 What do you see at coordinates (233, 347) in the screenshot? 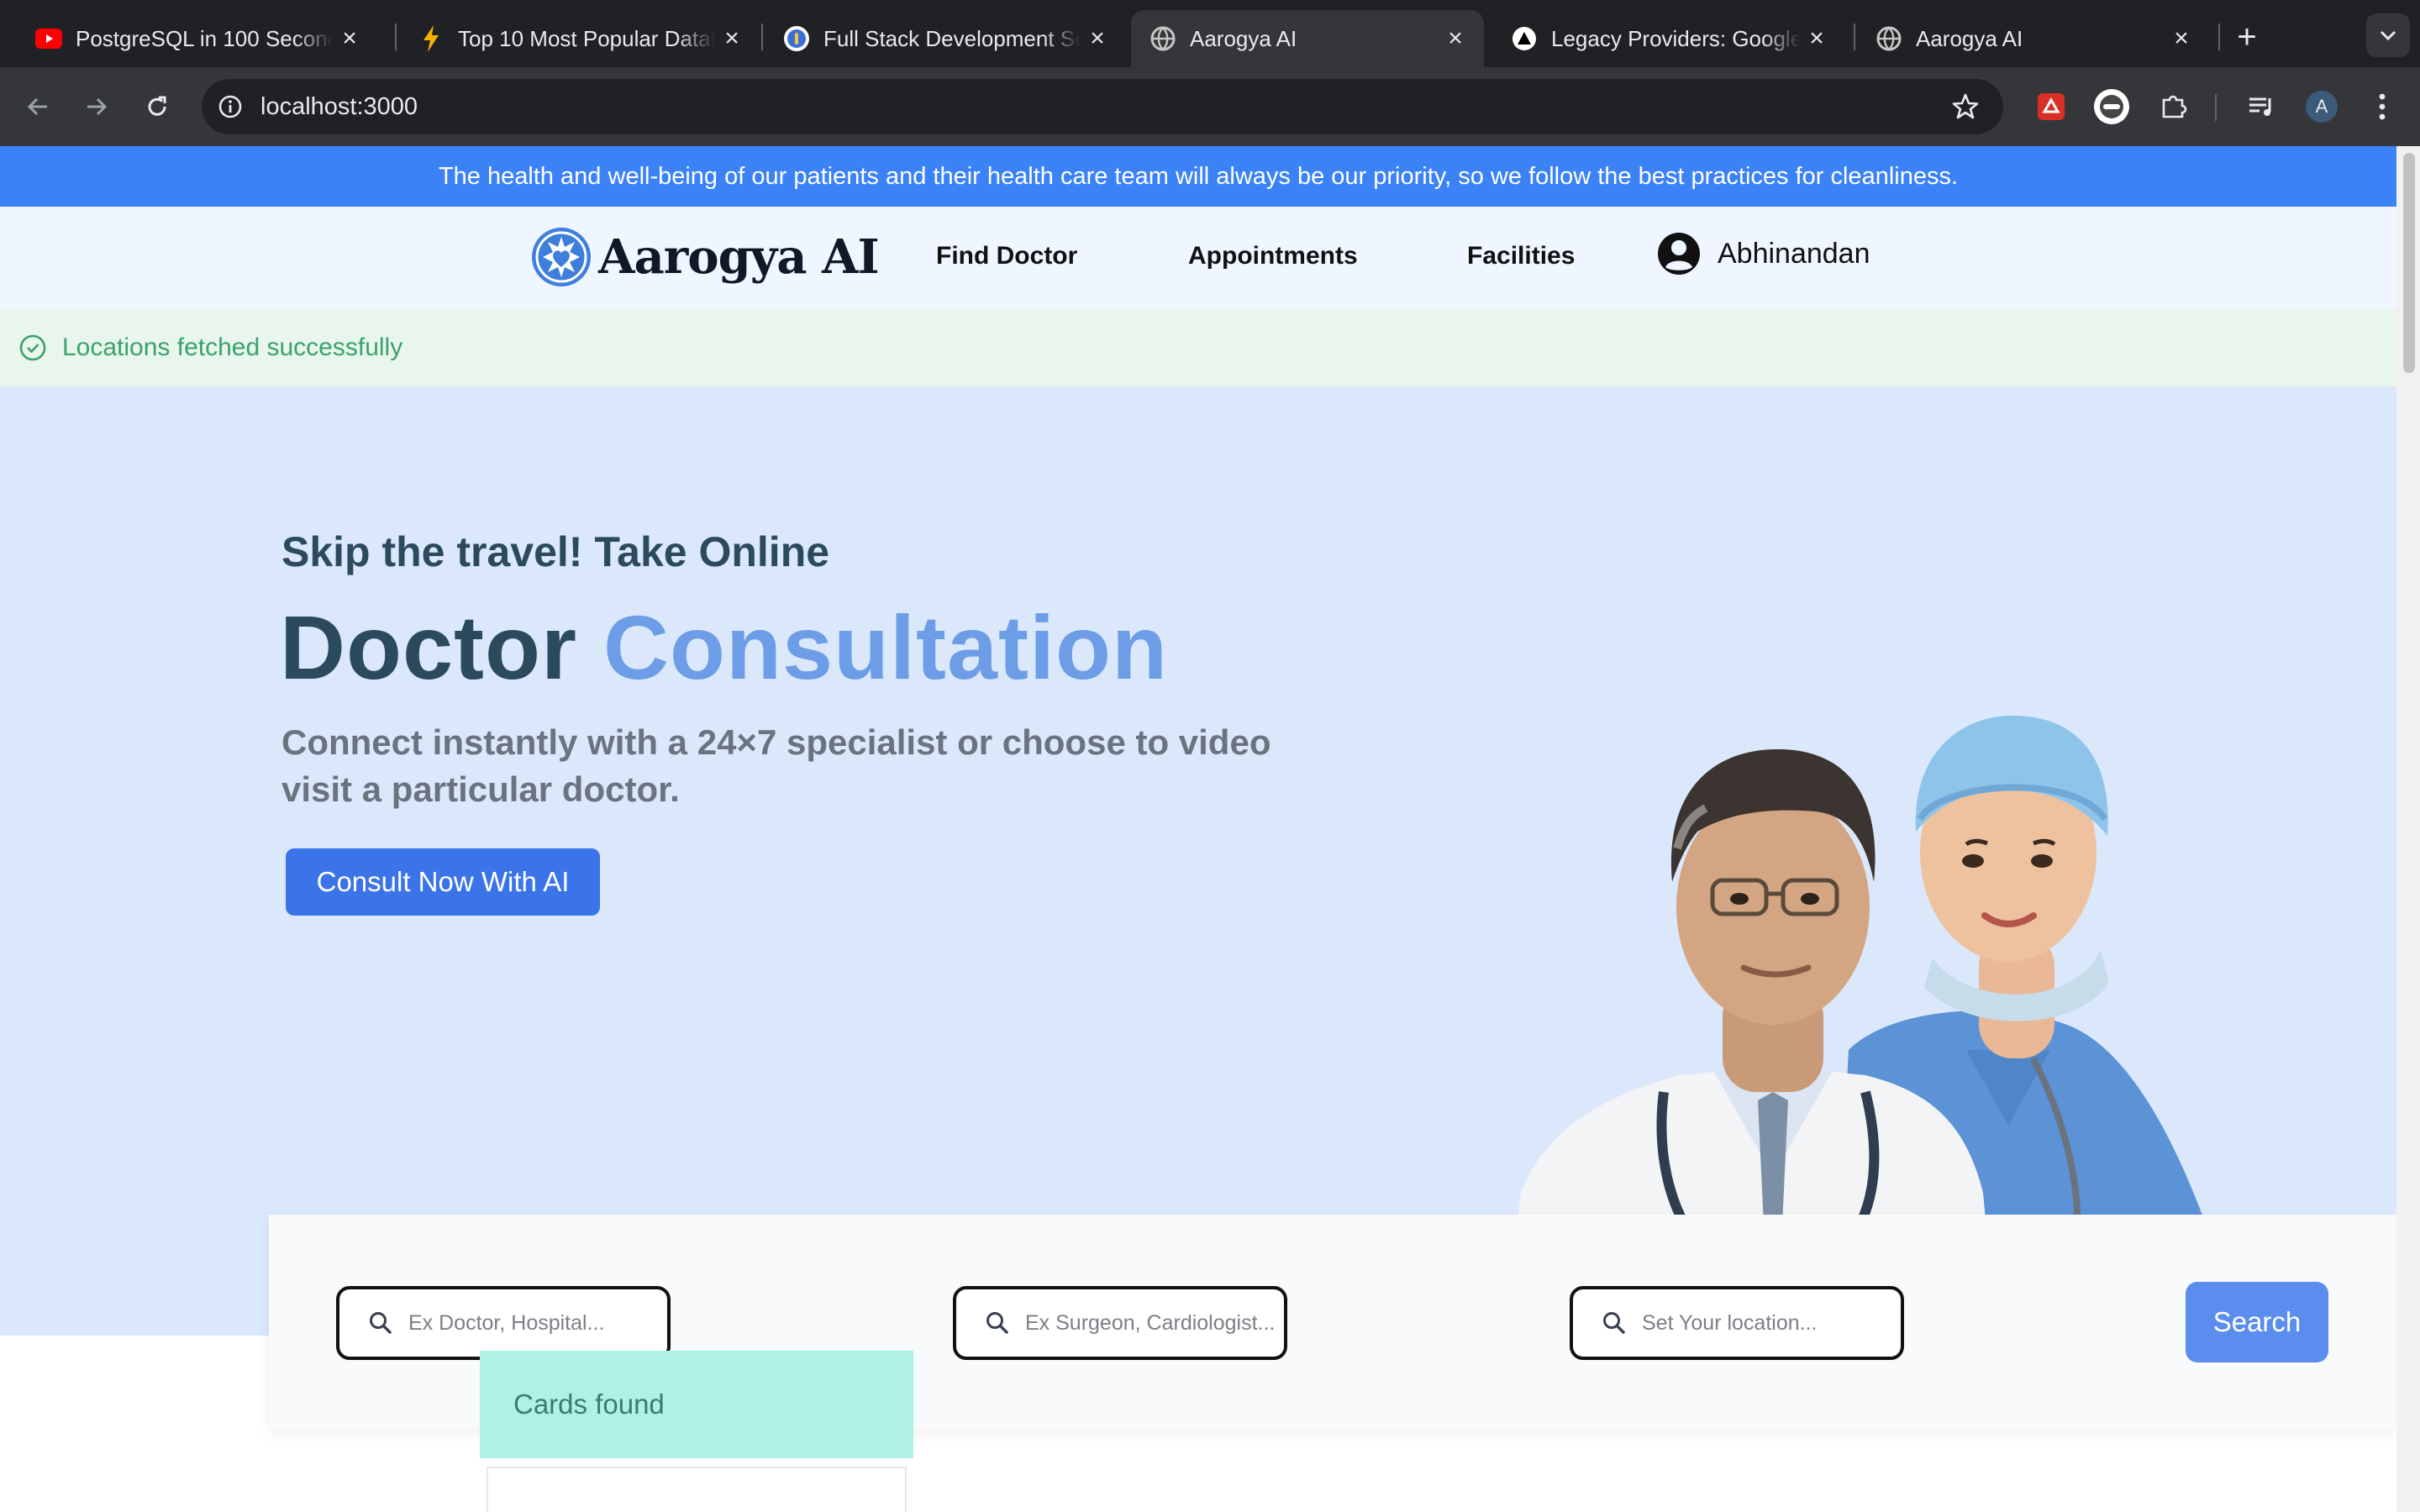
I see `toast-message: Locations fetched successfully` at bounding box center [233, 347].